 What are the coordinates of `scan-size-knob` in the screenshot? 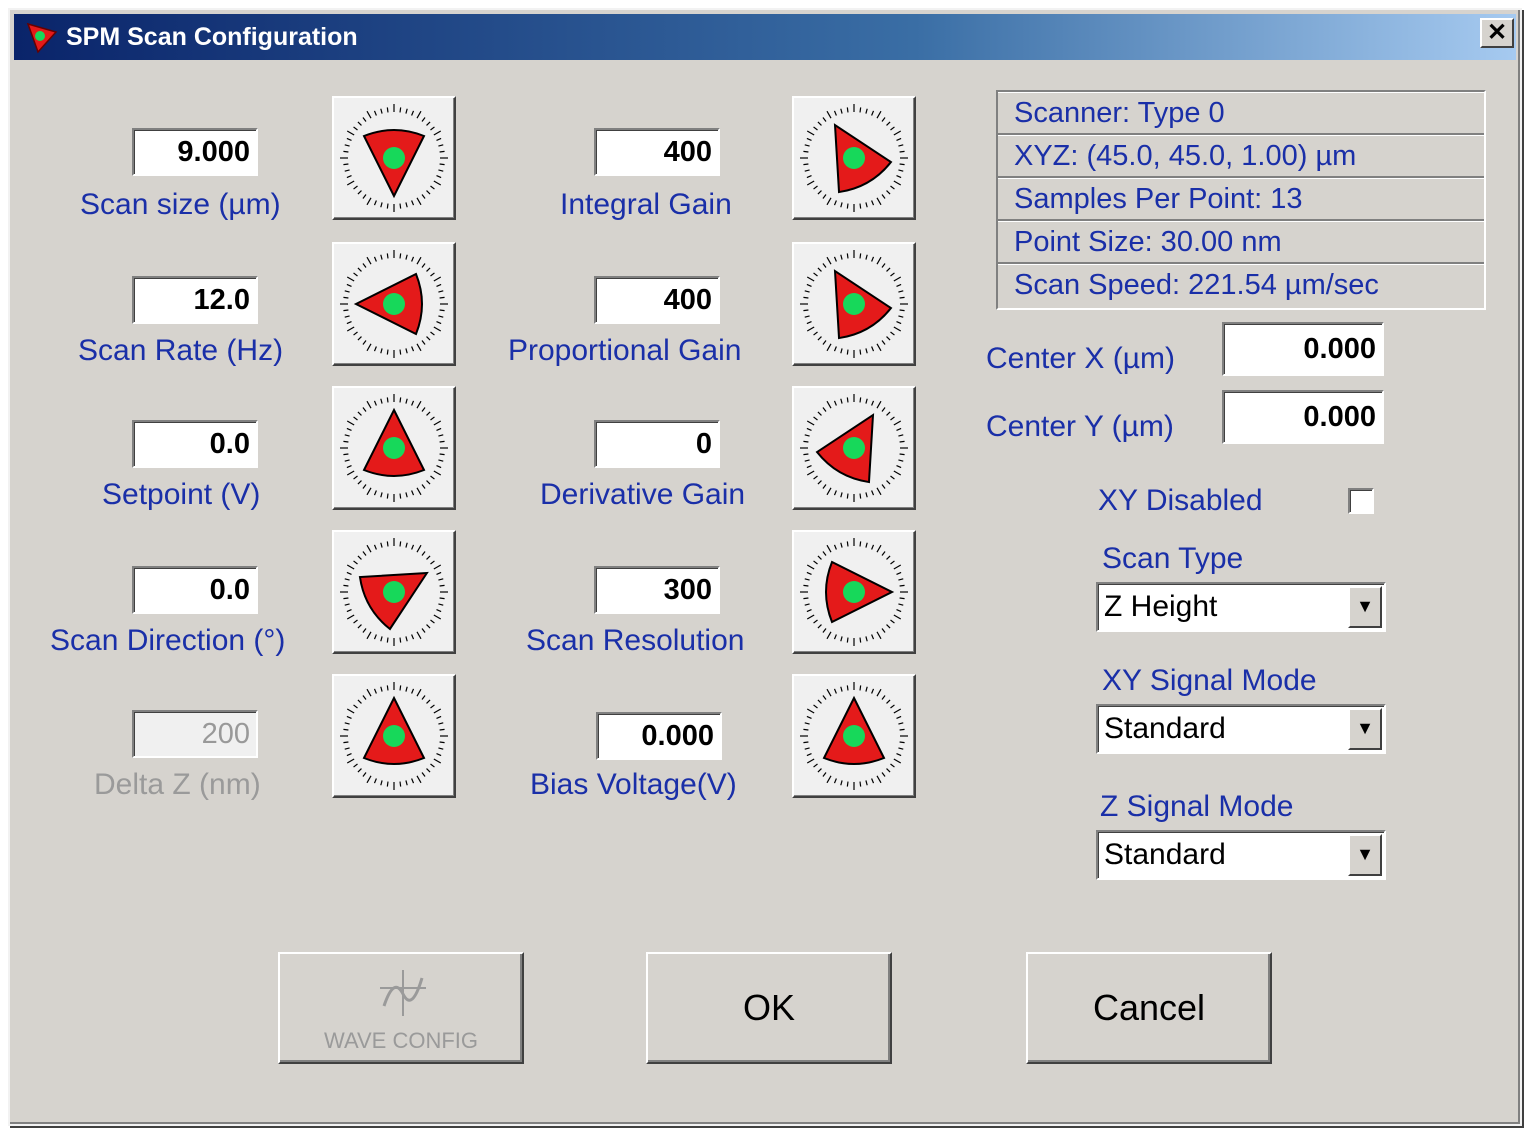 It's located at (394, 158).